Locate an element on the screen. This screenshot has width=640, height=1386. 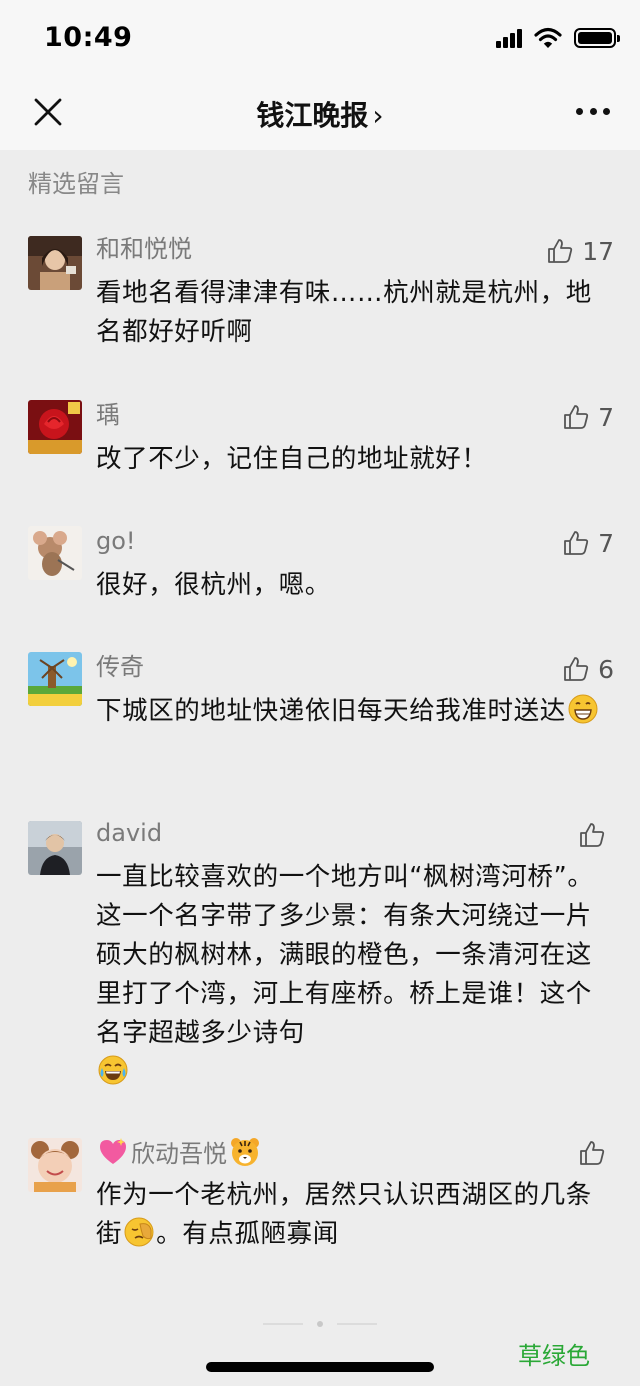
like-button: 6 is located at coordinates (588, 669).